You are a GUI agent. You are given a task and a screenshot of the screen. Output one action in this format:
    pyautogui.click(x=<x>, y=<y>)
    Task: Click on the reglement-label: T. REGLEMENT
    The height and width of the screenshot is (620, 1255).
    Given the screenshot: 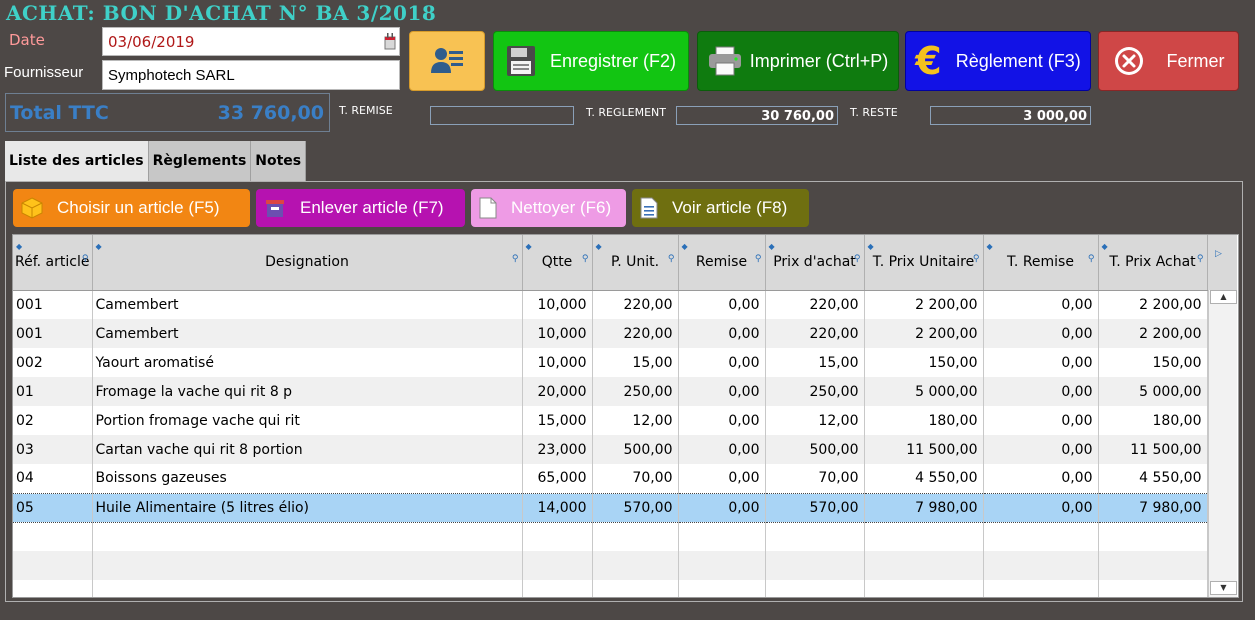 What is the action you would take?
    pyautogui.click(x=626, y=112)
    